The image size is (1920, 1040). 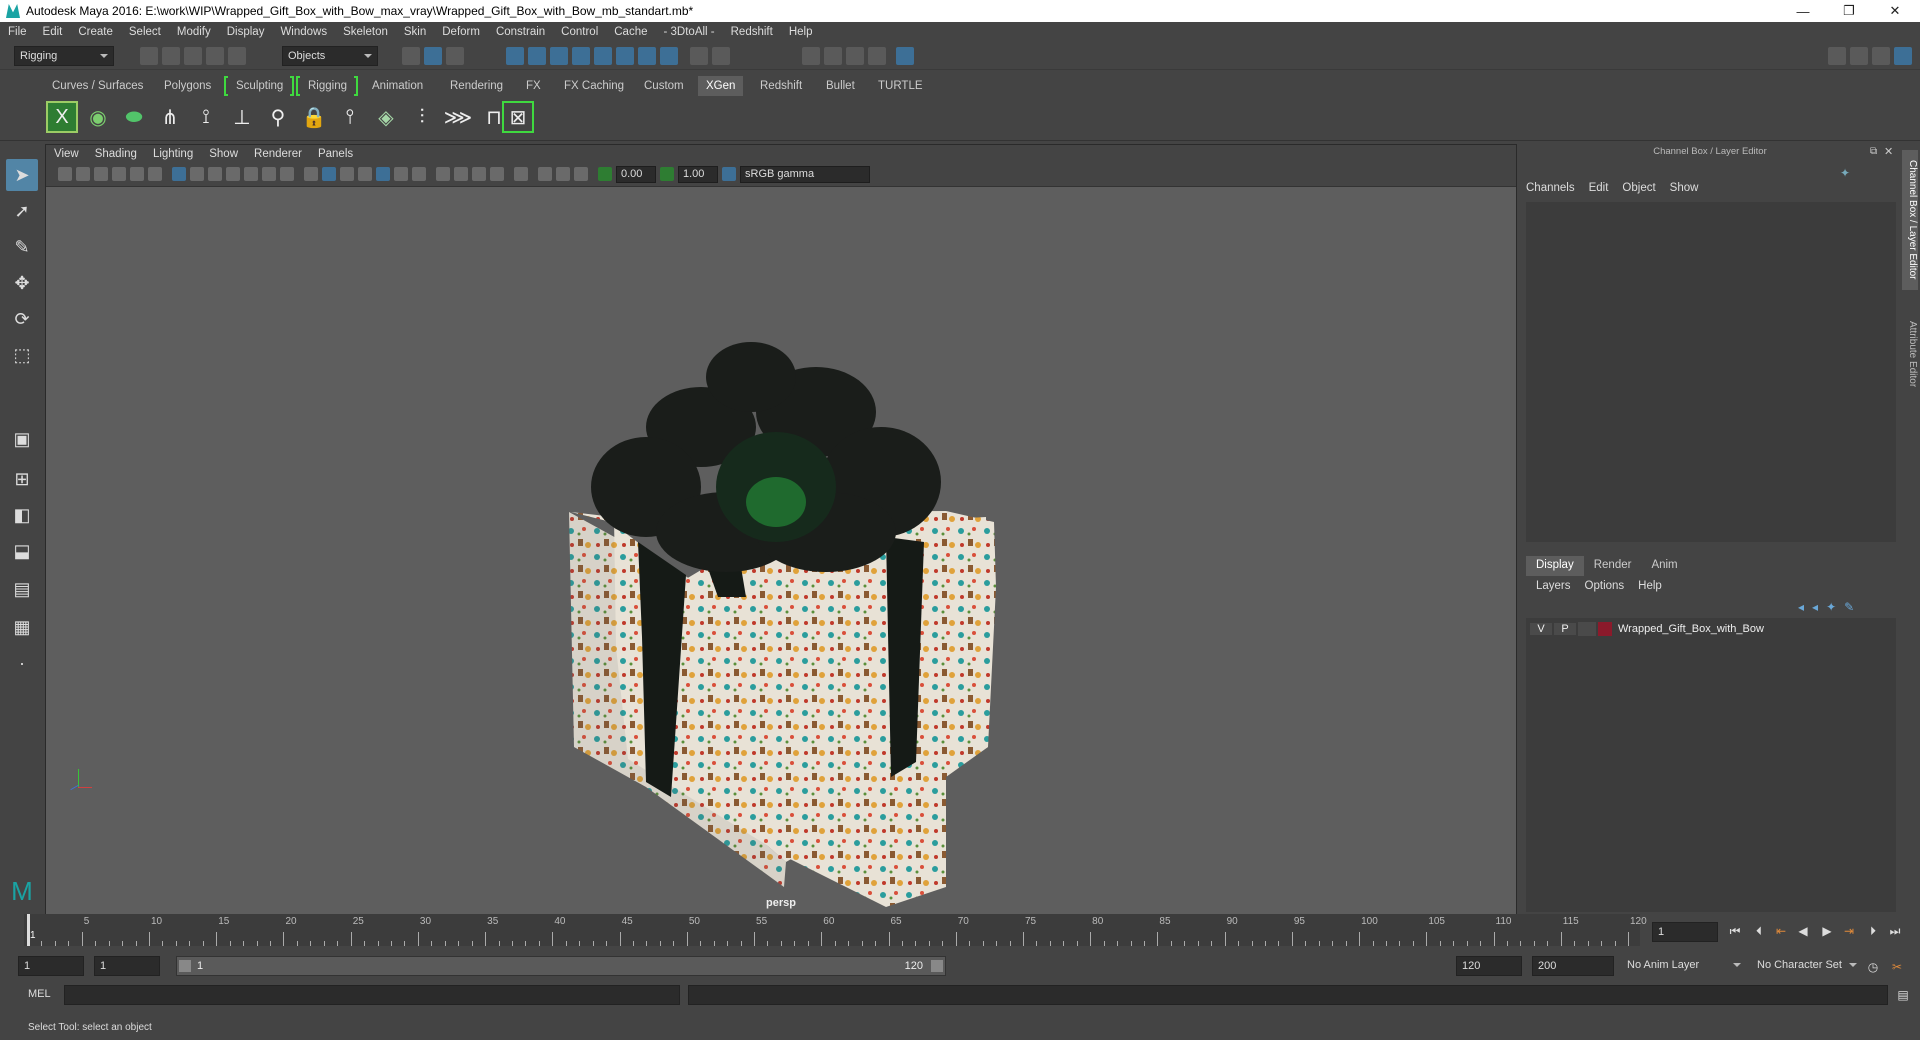 What do you see at coordinates (287, 174) in the screenshot?
I see `safe-title-icon` at bounding box center [287, 174].